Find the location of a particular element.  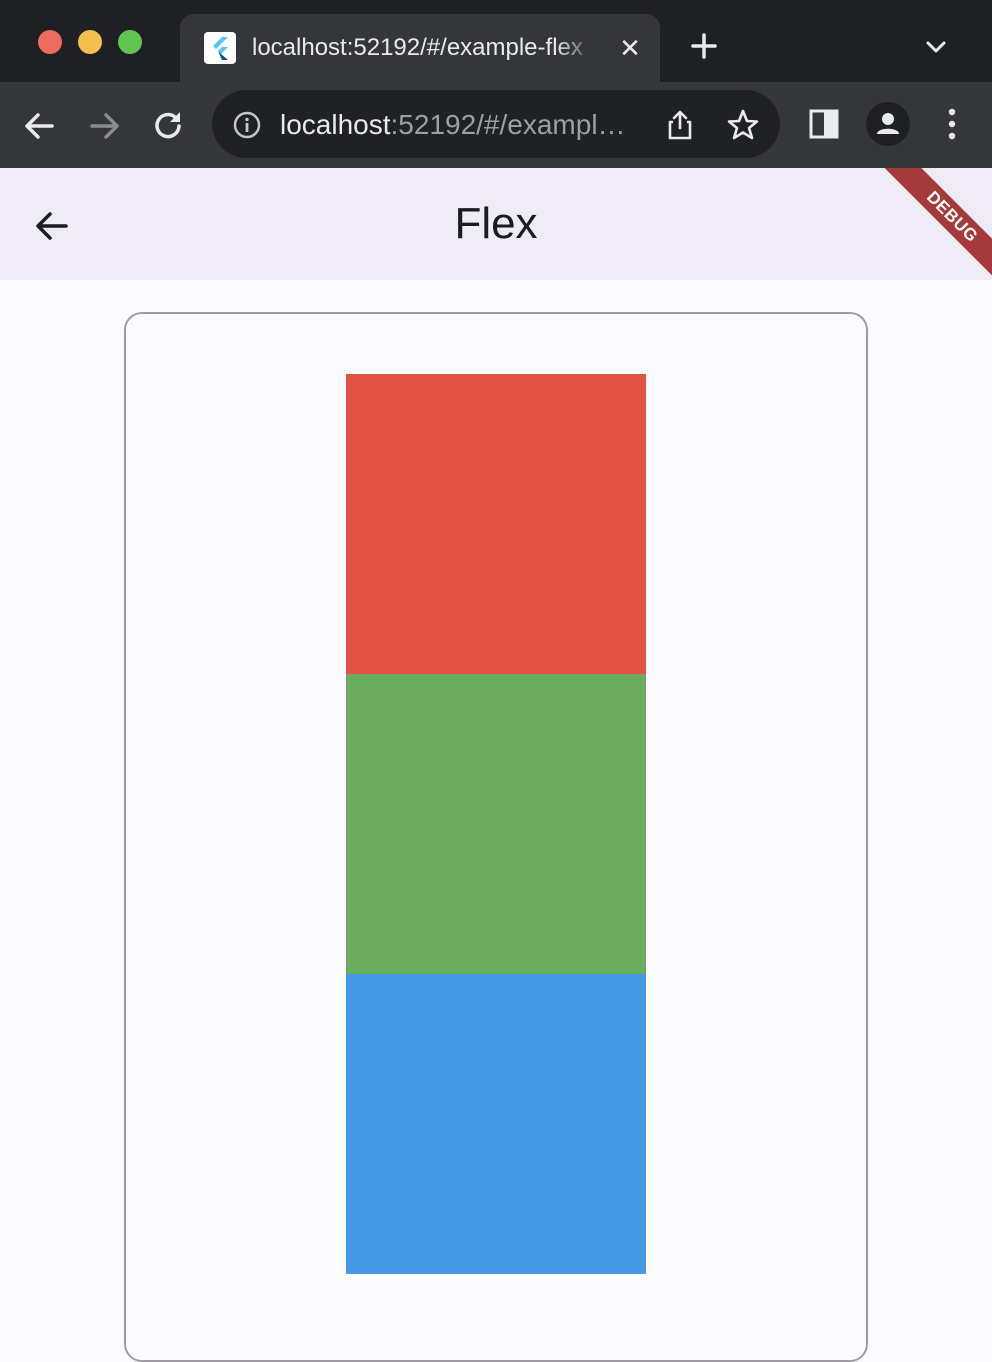

page-title: Flex is located at coordinates (496, 223).